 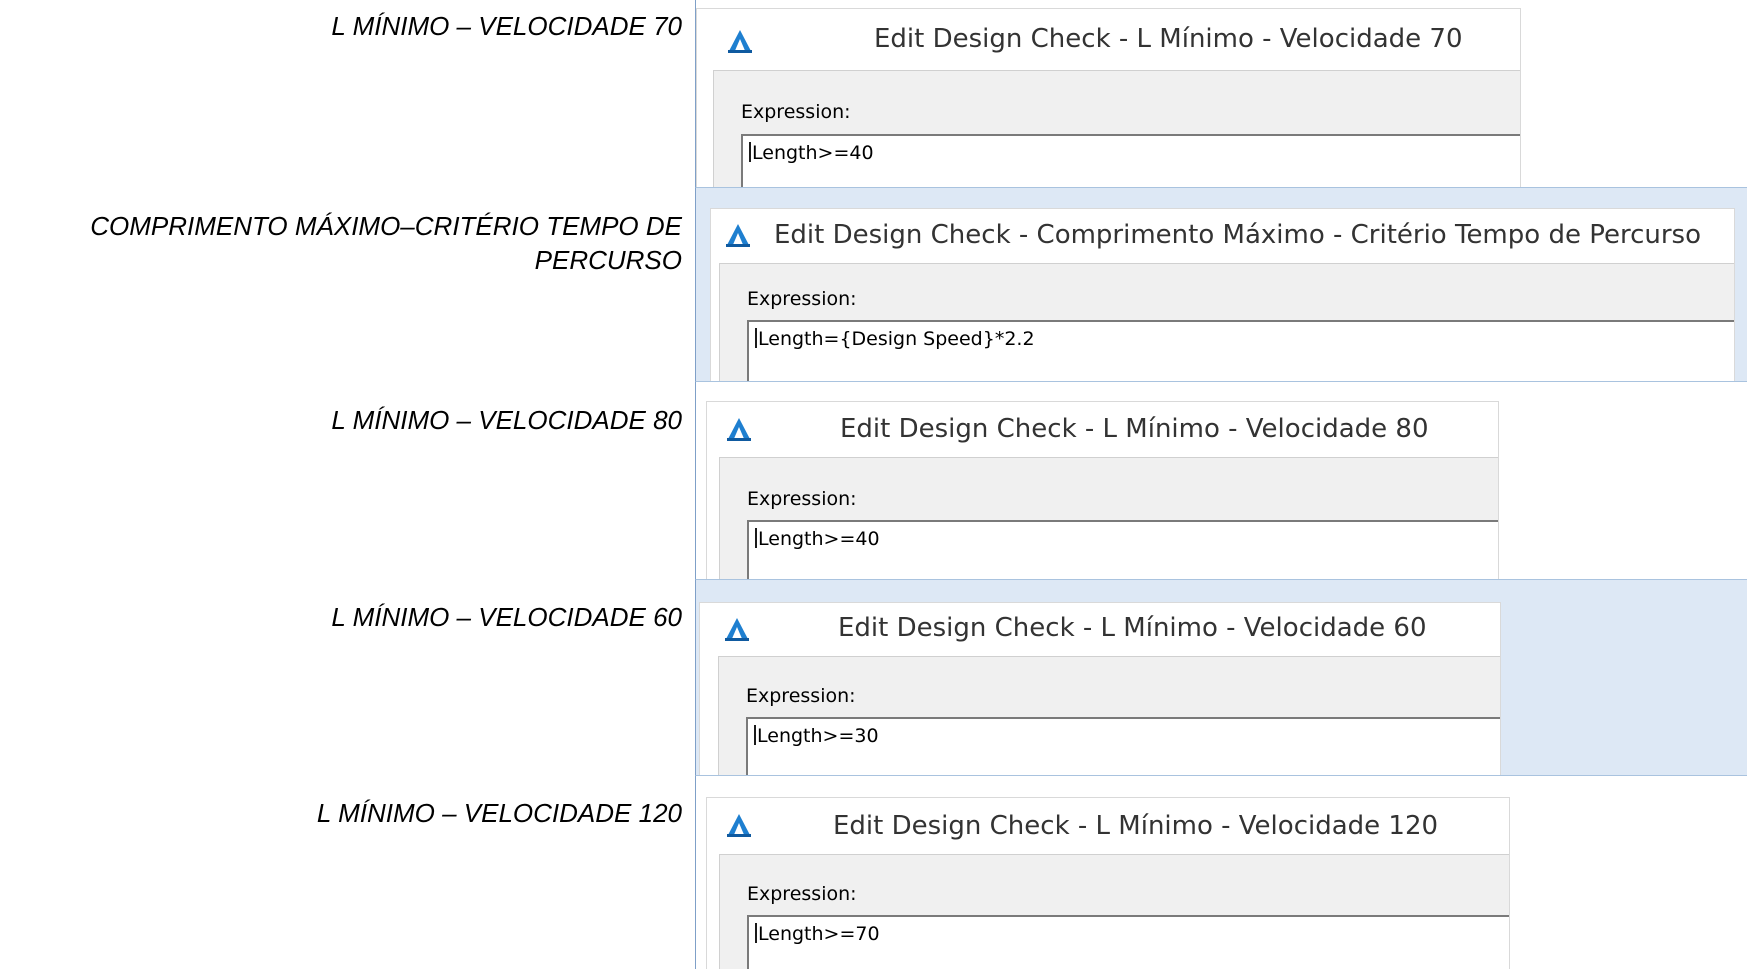 I want to click on expression-input: Length>=70, so click(x=1128, y=942).